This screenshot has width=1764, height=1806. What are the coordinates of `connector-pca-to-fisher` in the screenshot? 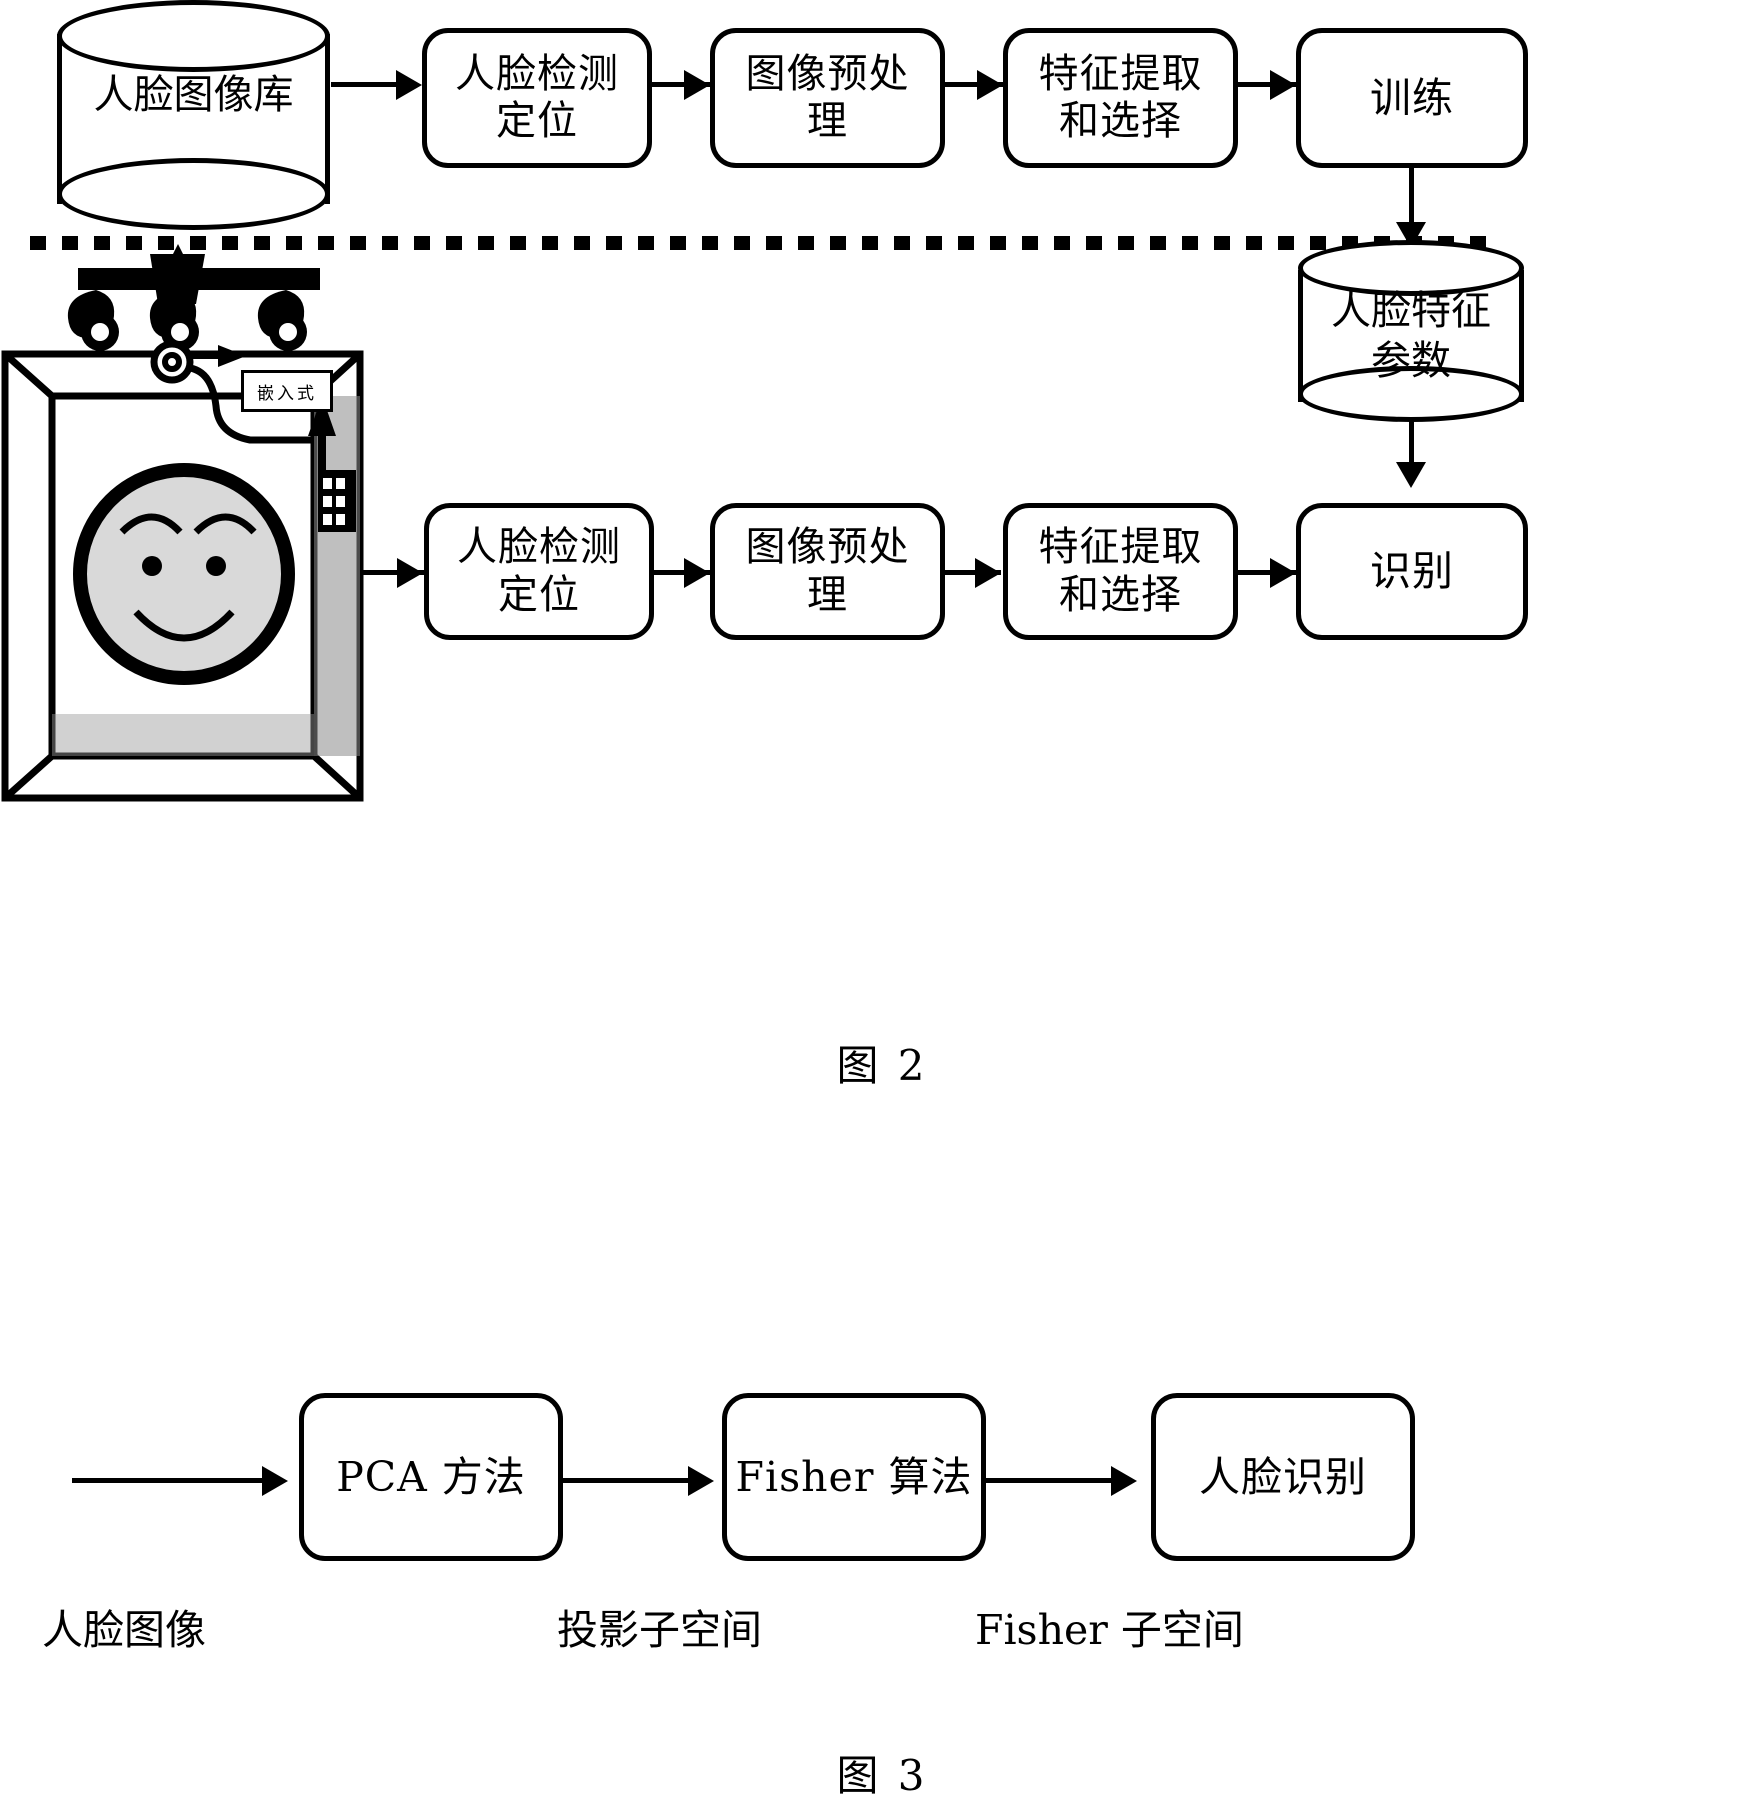 It's located at (628, 1480).